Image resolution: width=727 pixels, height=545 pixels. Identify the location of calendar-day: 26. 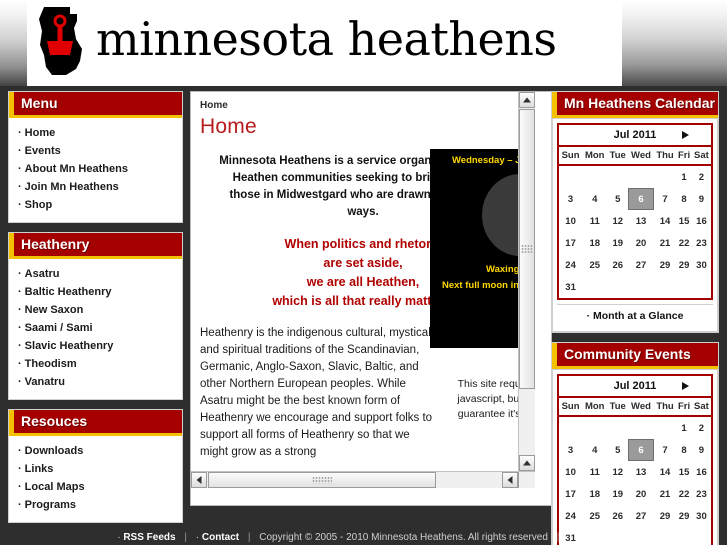
(617, 265).